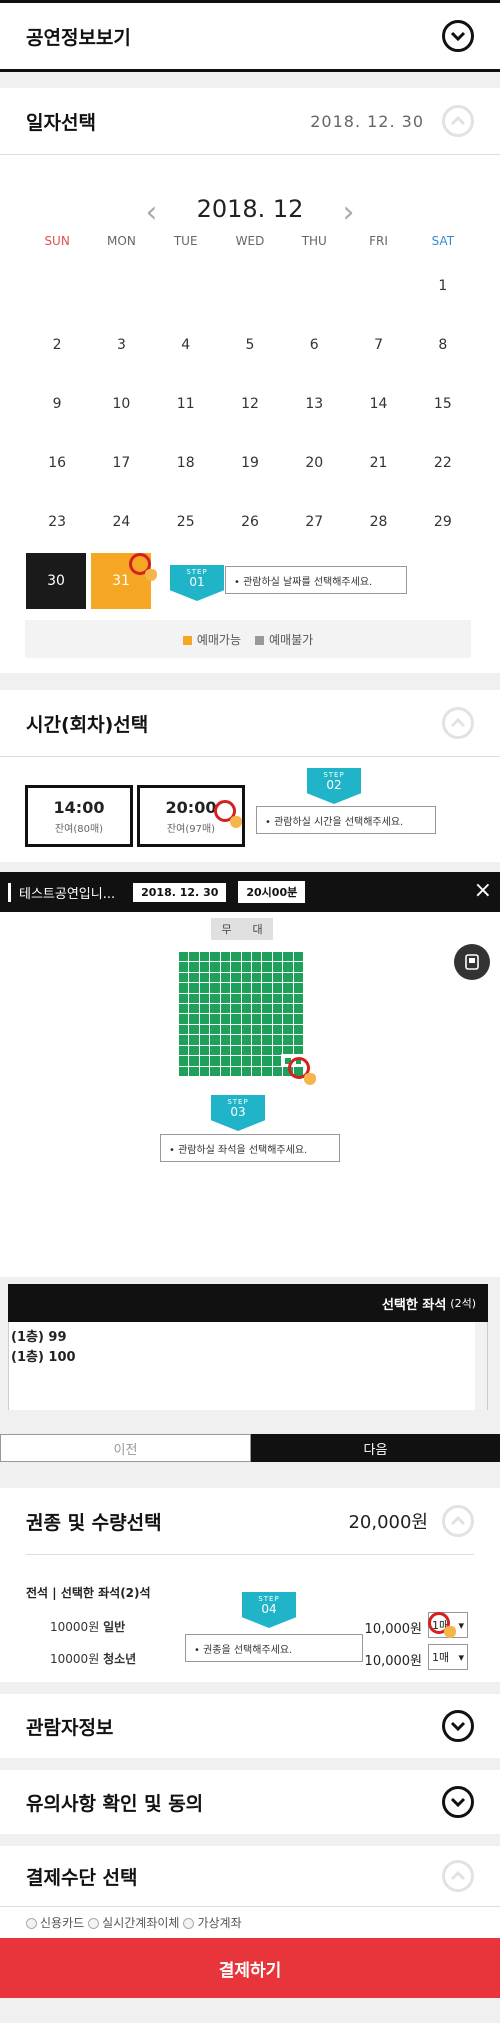  What do you see at coordinates (250, 36) in the screenshot?
I see `perf-info-header: 공연정보보기` at bounding box center [250, 36].